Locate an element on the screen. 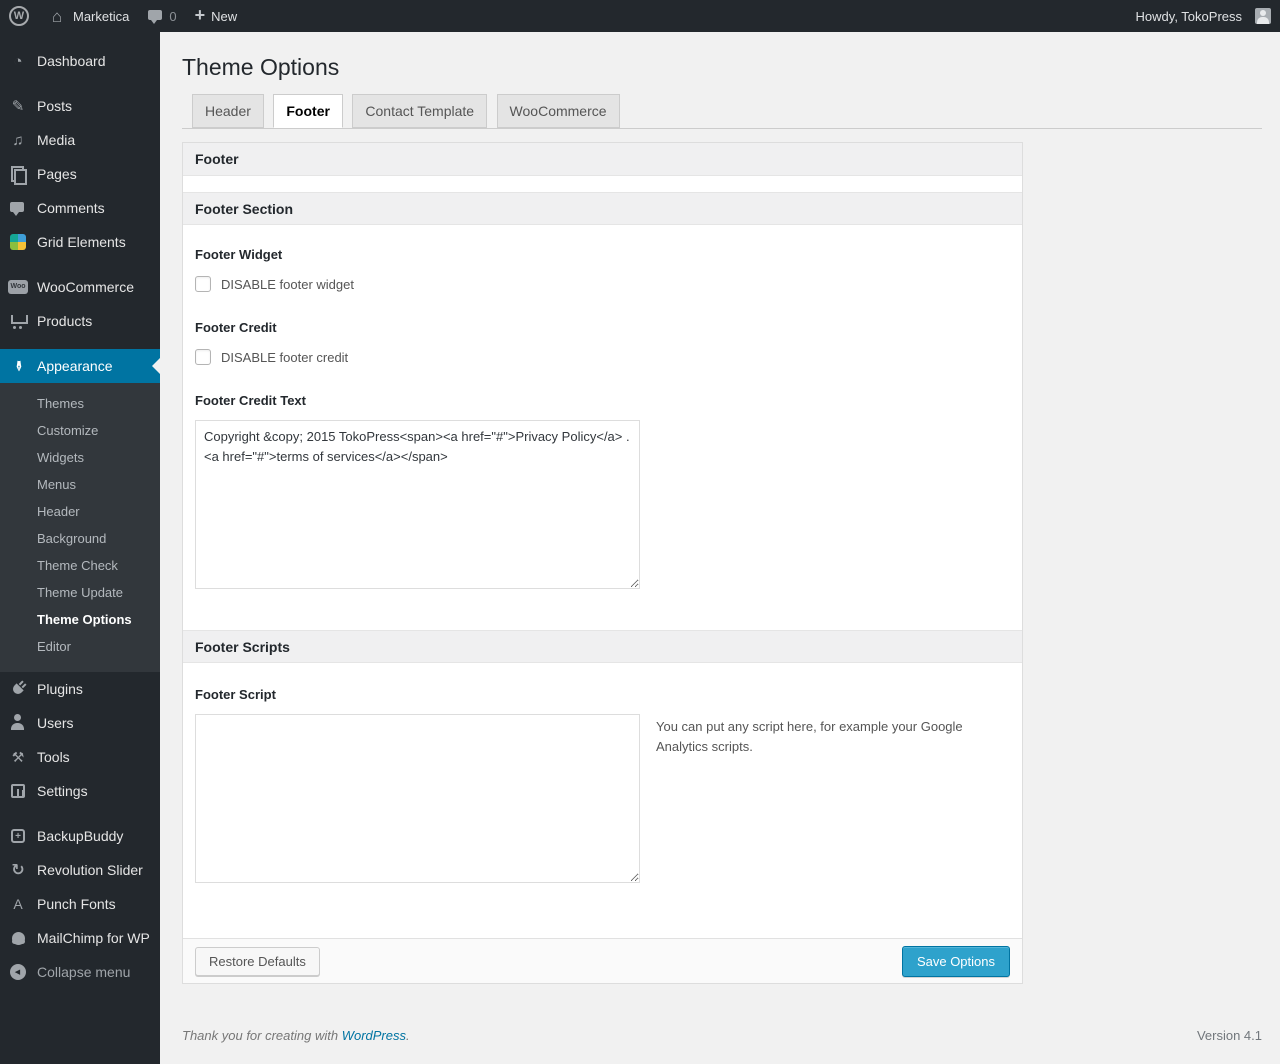  sidebar-item-tools: Tools is located at coordinates (80, 757).